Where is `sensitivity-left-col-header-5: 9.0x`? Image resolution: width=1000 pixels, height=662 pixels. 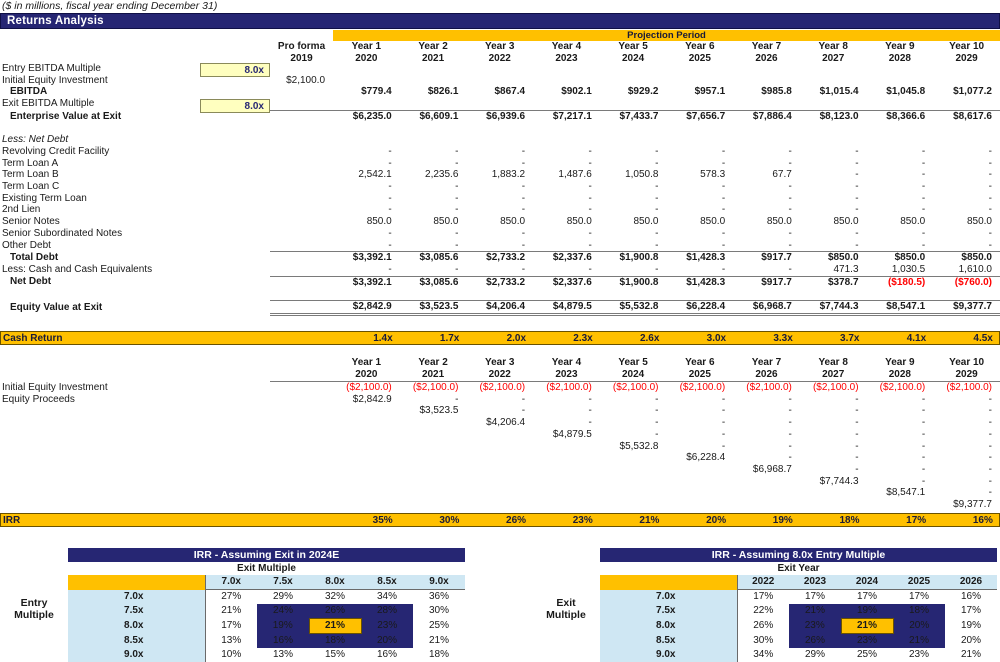 sensitivity-left-col-header-5: 9.0x is located at coordinates (439, 582).